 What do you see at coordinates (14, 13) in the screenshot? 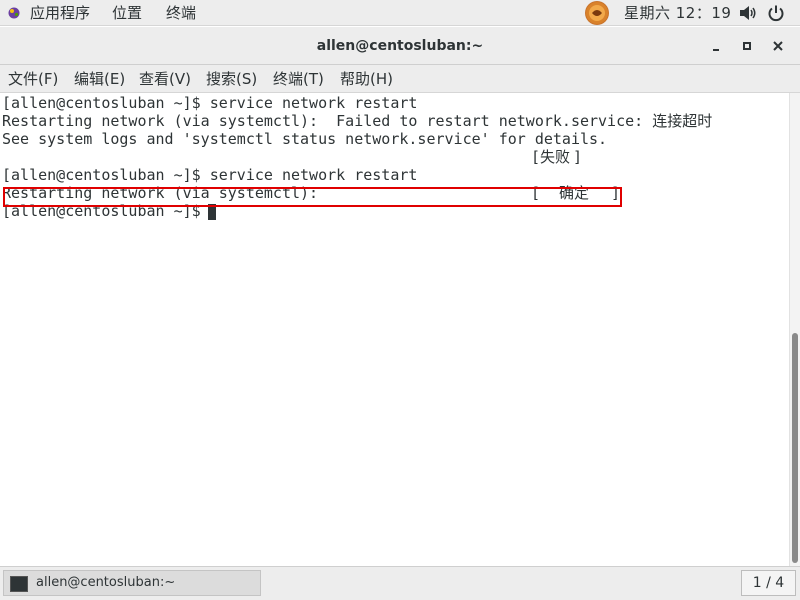
I see `apps-icon` at bounding box center [14, 13].